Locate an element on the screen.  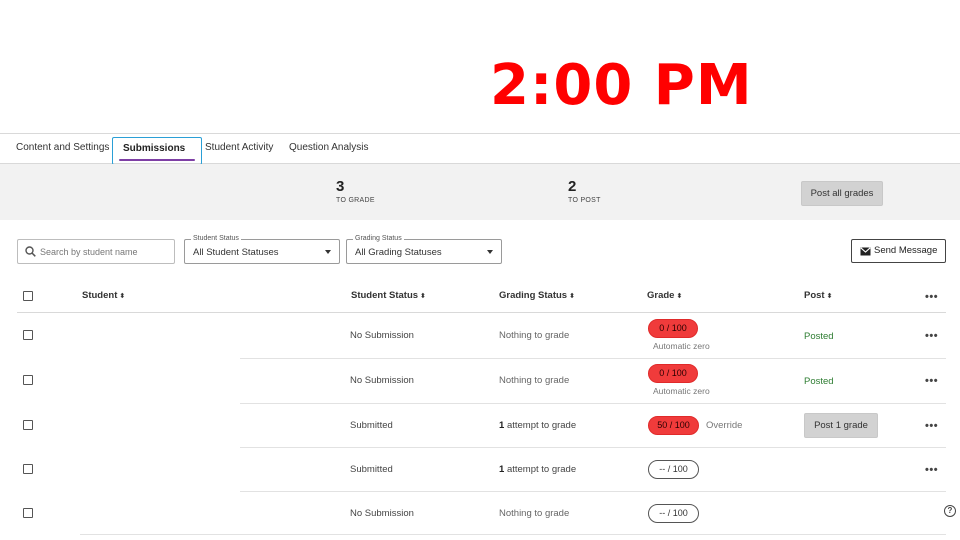
post-all-grades-button: Post all grades is located at coordinates (842, 193).